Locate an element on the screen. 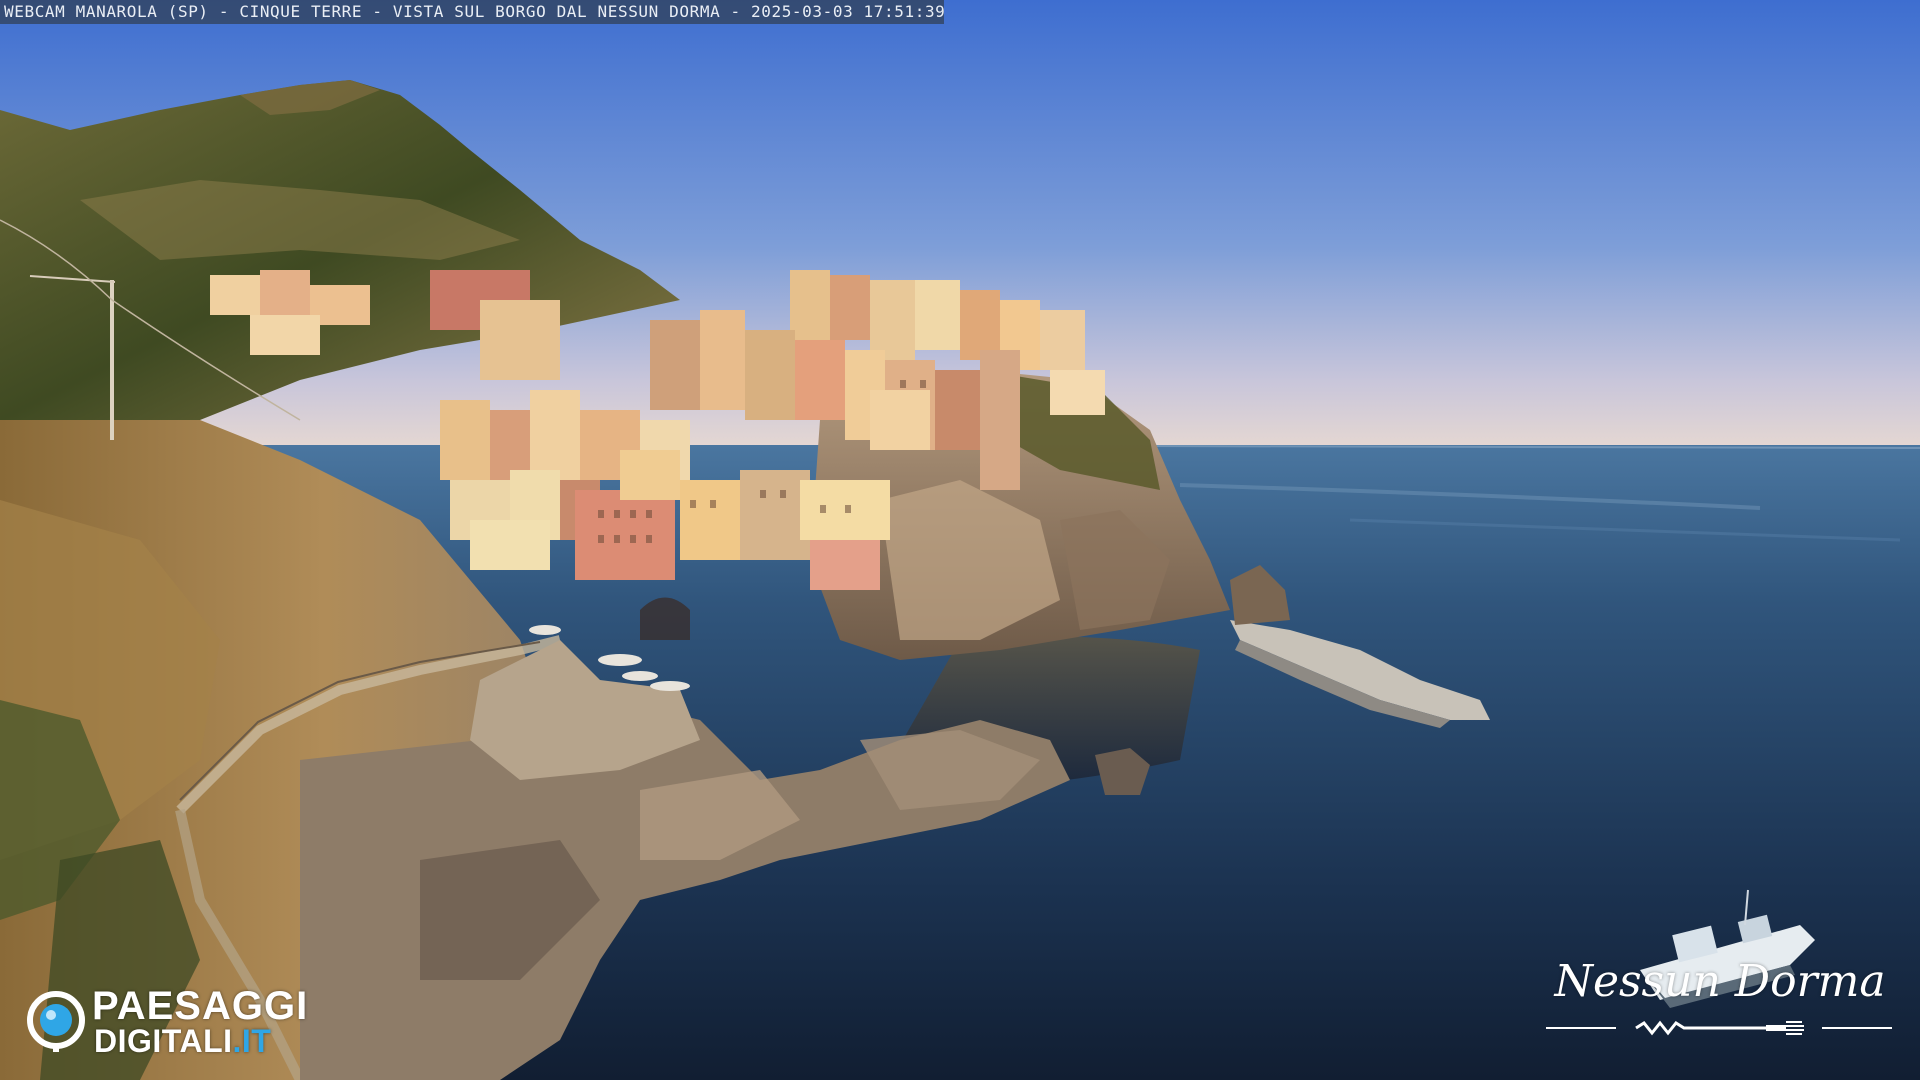 The image size is (1920, 1080). nessun-dorma-script: Nessun Dorma is located at coordinates (1720, 981).